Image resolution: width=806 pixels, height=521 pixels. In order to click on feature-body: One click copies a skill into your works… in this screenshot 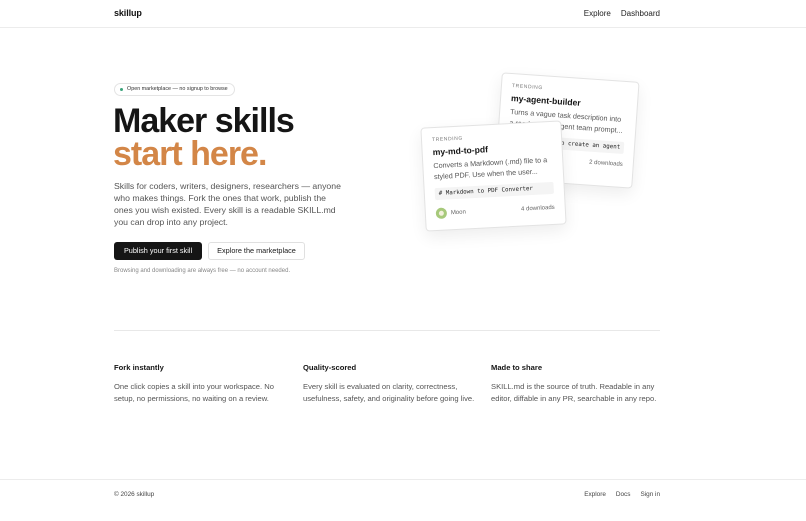, I will do `click(194, 392)`.